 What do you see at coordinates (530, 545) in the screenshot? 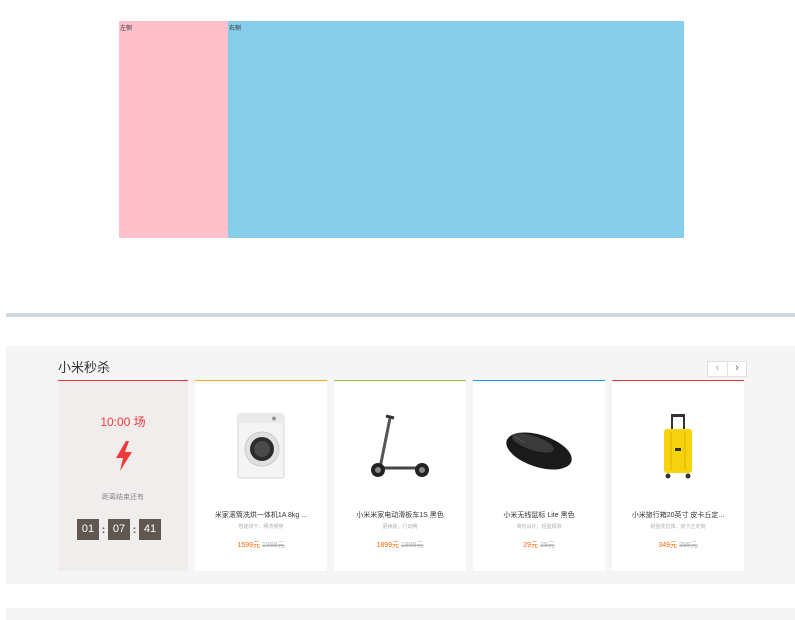
I see `sale-price: 29元` at bounding box center [530, 545].